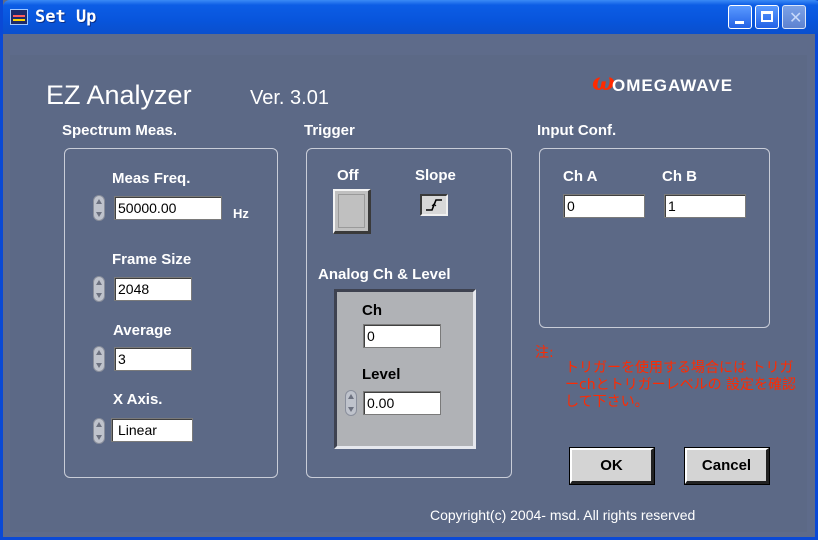 The image size is (818, 540). What do you see at coordinates (152, 430) in the screenshot?
I see `x-axis-select: Linear` at bounding box center [152, 430].